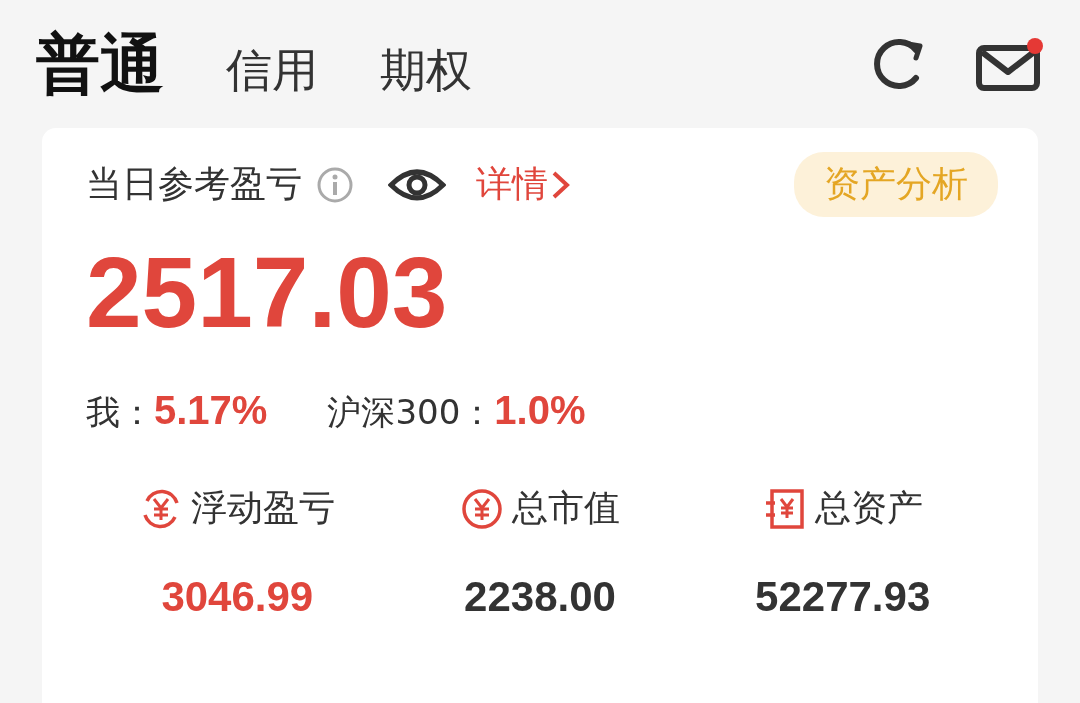 Image resolution: width=1080 pixels, height=703 pixels. What do you see at coordinates (411, 412) in the screenshot?
I see `comparison-label: 沪深300：` at bounding box center [411, 412].